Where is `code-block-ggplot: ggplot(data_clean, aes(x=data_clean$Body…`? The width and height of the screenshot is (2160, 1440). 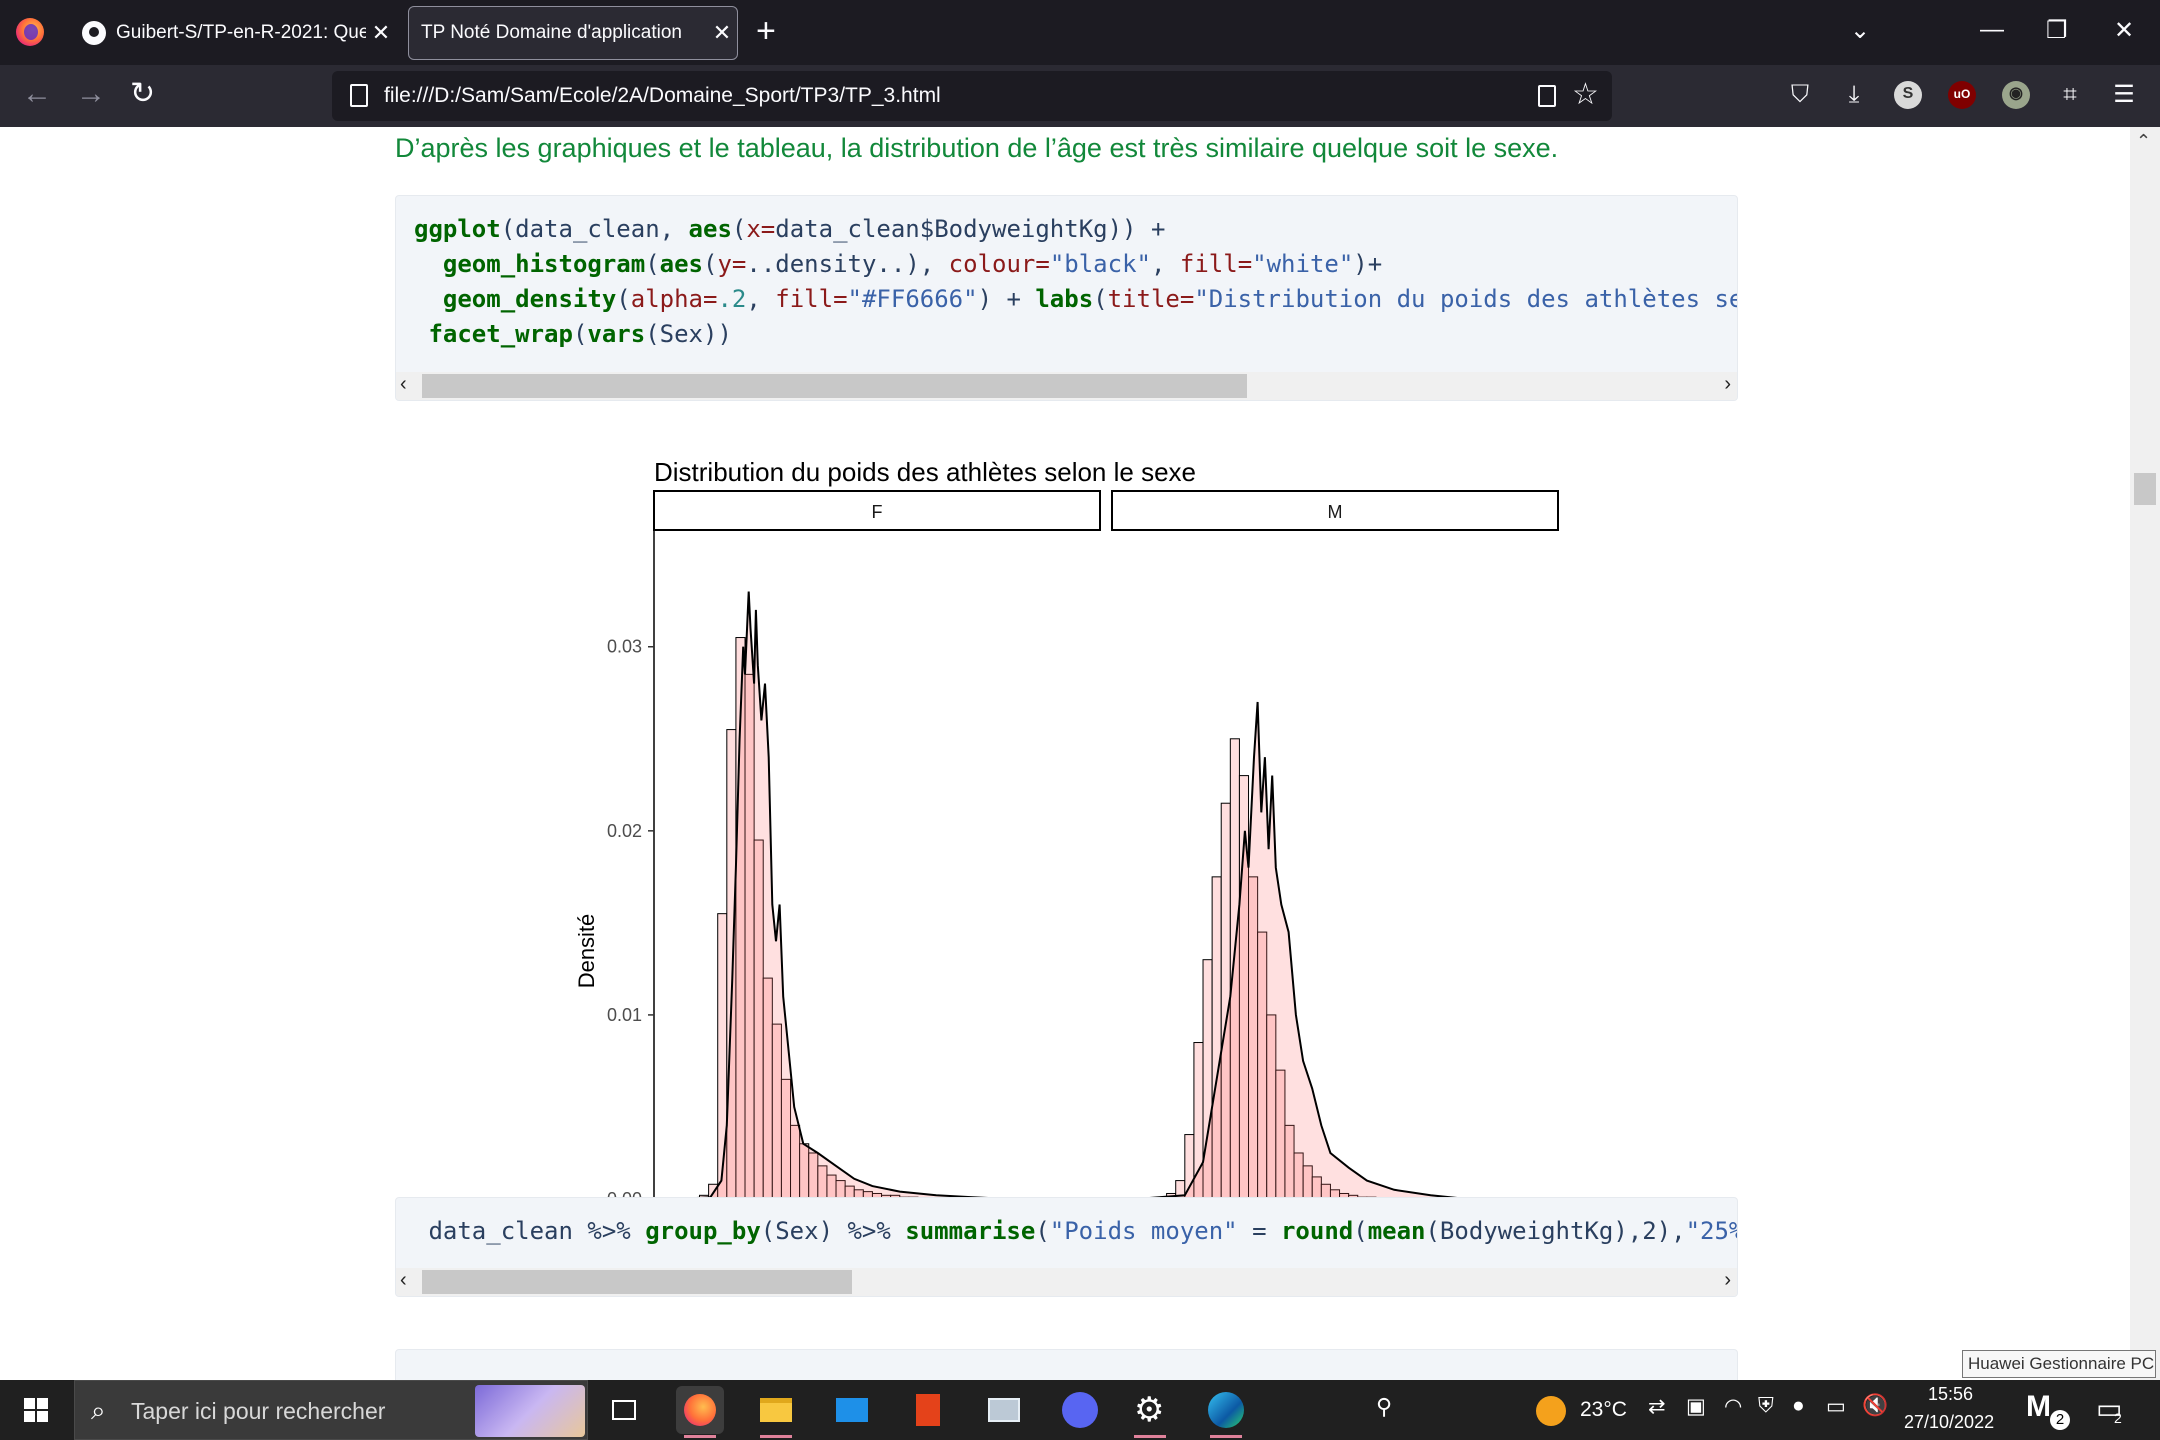 code-block-ggplot: ggplot(data_clean, aes(x=data_clean$Body… is located at coordinates (1066, 298).